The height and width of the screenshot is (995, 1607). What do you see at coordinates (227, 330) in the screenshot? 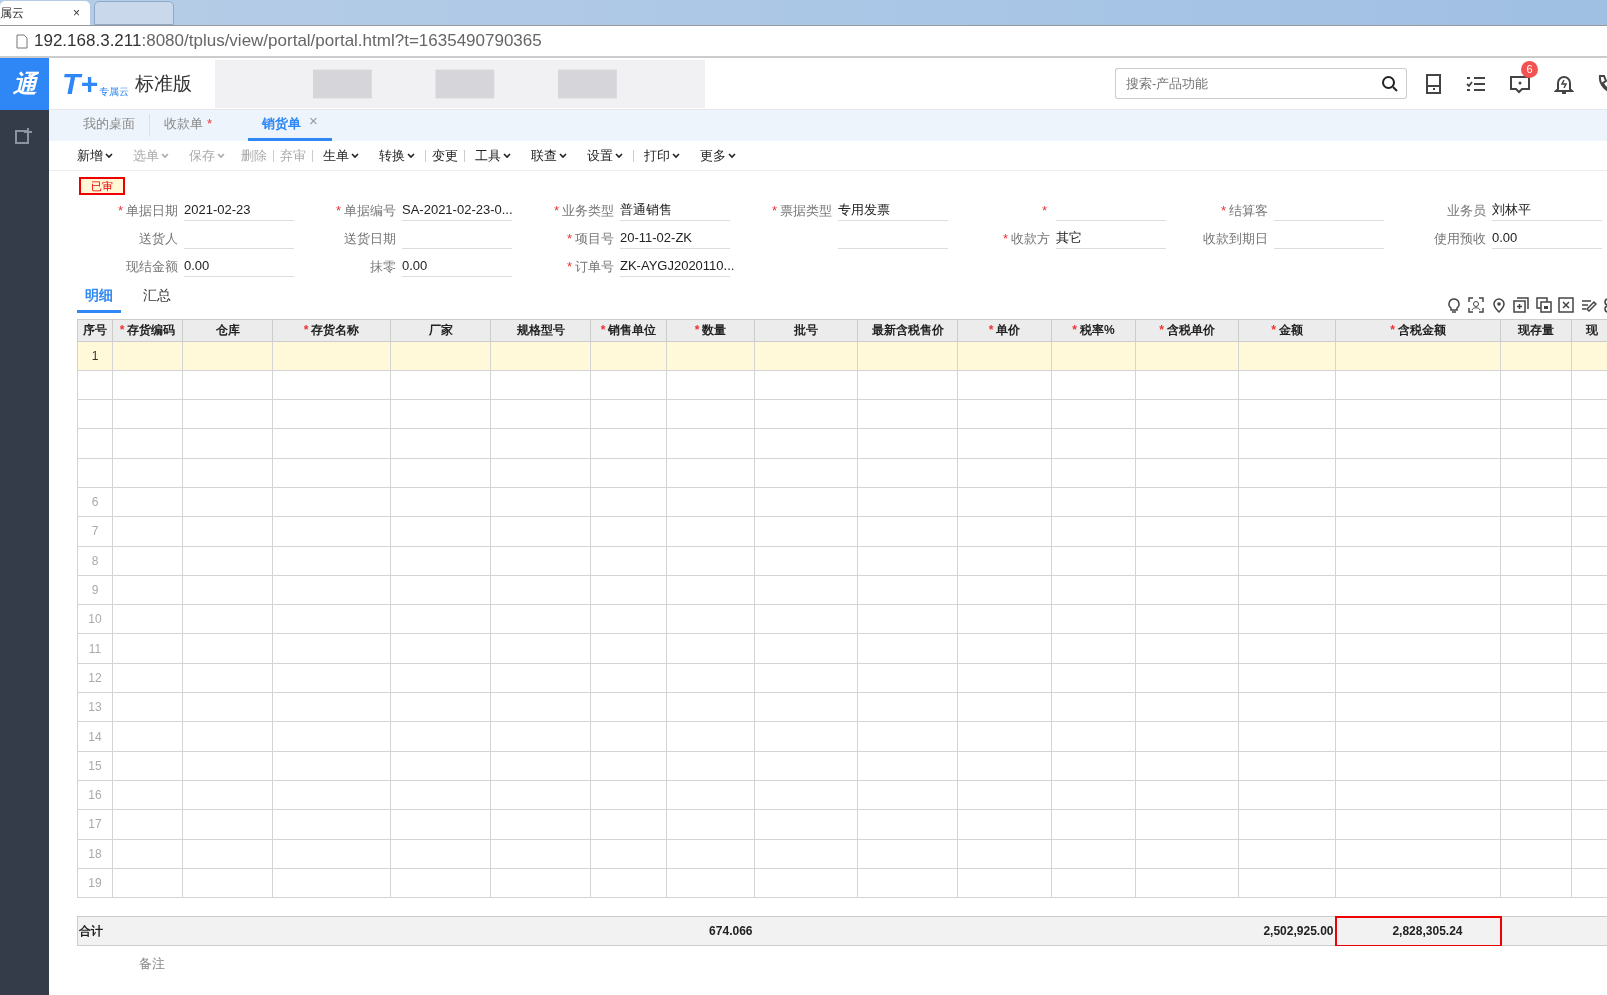
I see `column-header: 仓库` at bounding box center [227, 330].